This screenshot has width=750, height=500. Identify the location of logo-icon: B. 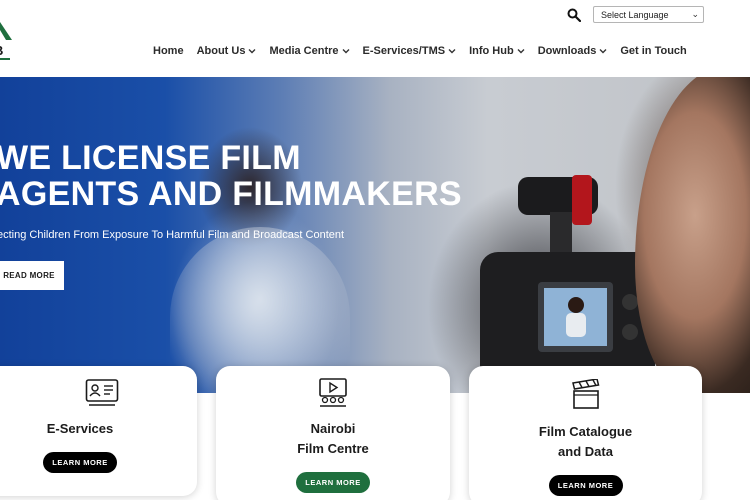
(6, 42).